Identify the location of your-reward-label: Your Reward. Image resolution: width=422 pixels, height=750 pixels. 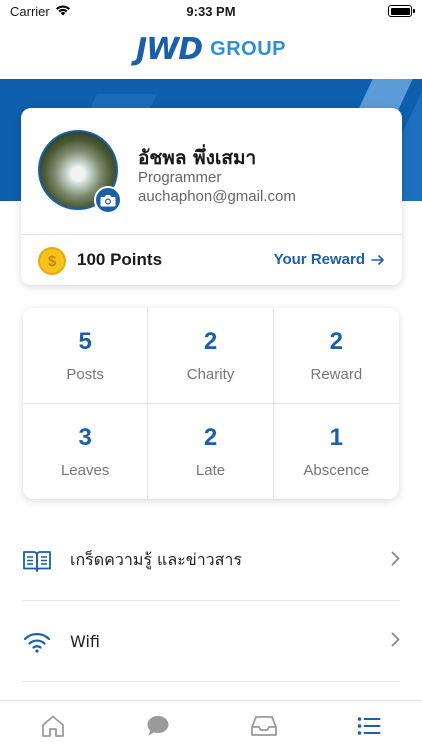
(319, 259).